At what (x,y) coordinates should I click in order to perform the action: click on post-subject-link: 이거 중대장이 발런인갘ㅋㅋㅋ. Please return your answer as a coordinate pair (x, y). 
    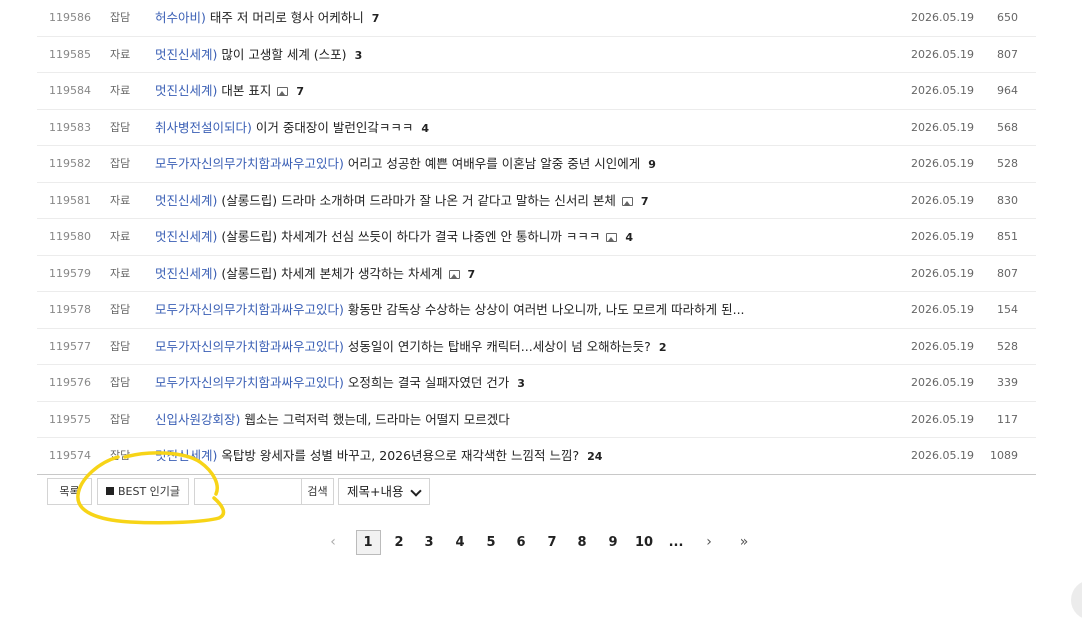
    Looking at the image, I should click on (334, 127).